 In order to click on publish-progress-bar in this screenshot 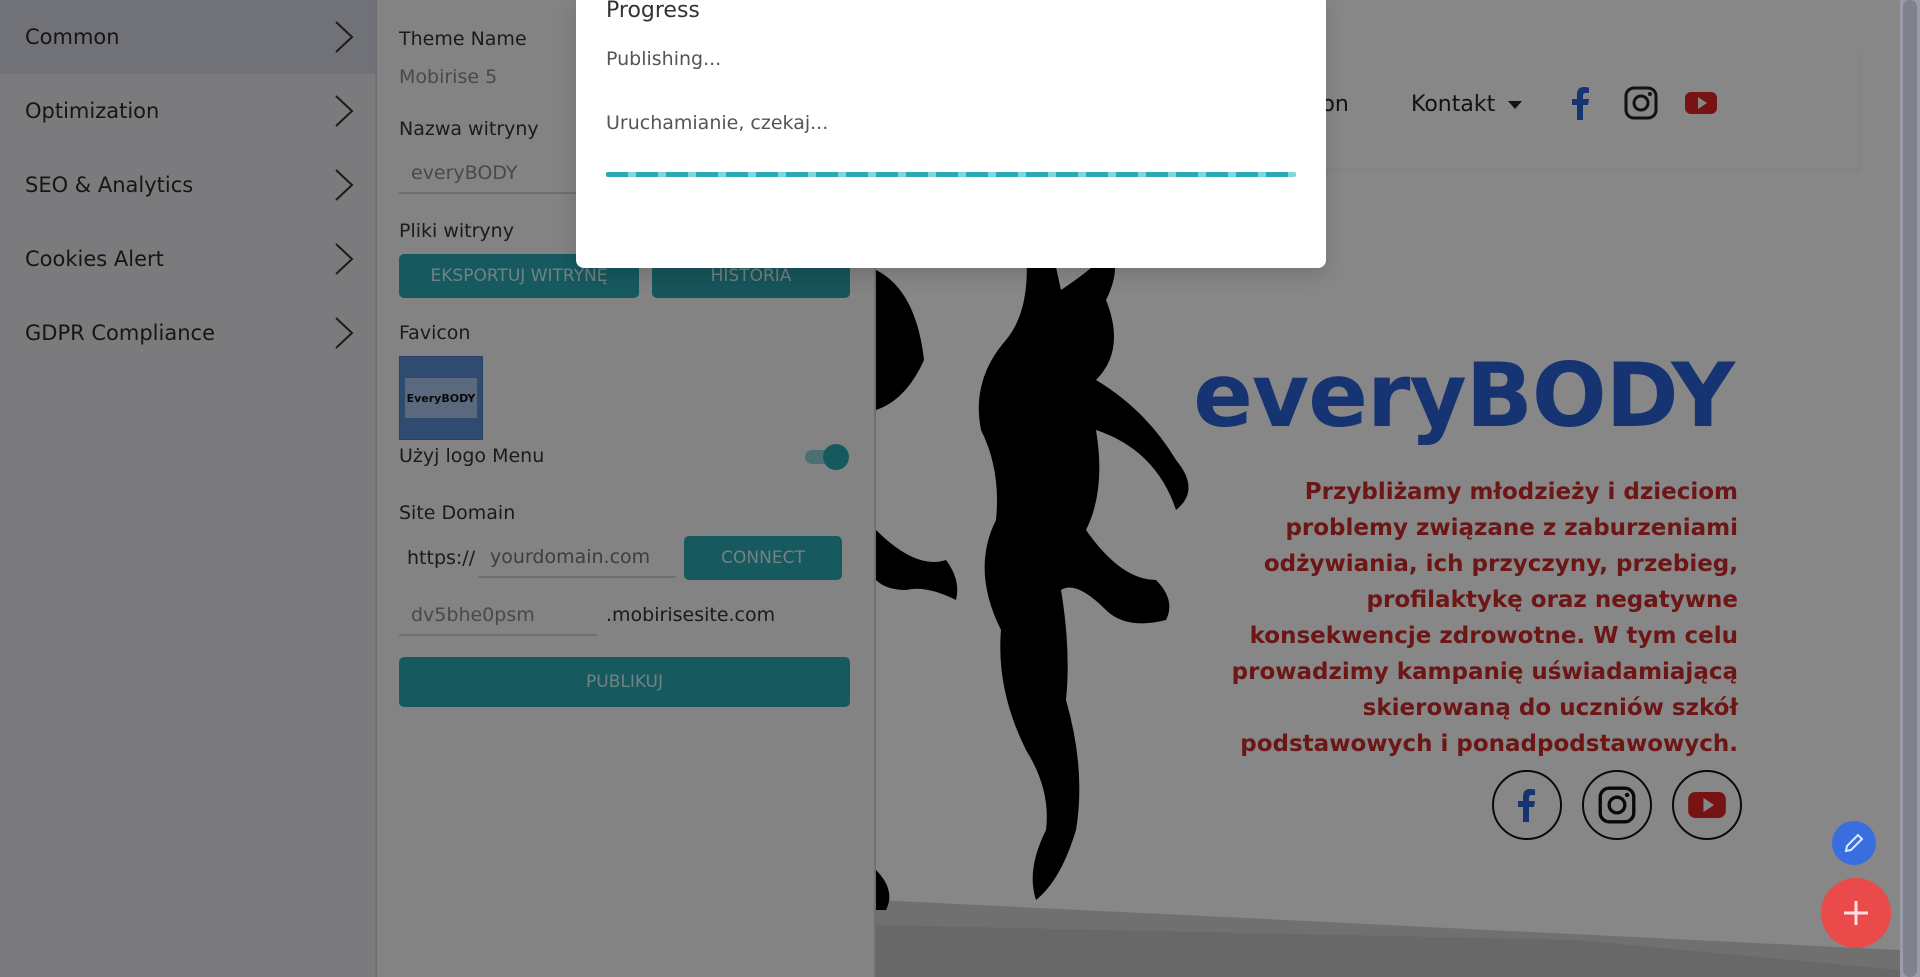, I will do `click(951, 174)`.